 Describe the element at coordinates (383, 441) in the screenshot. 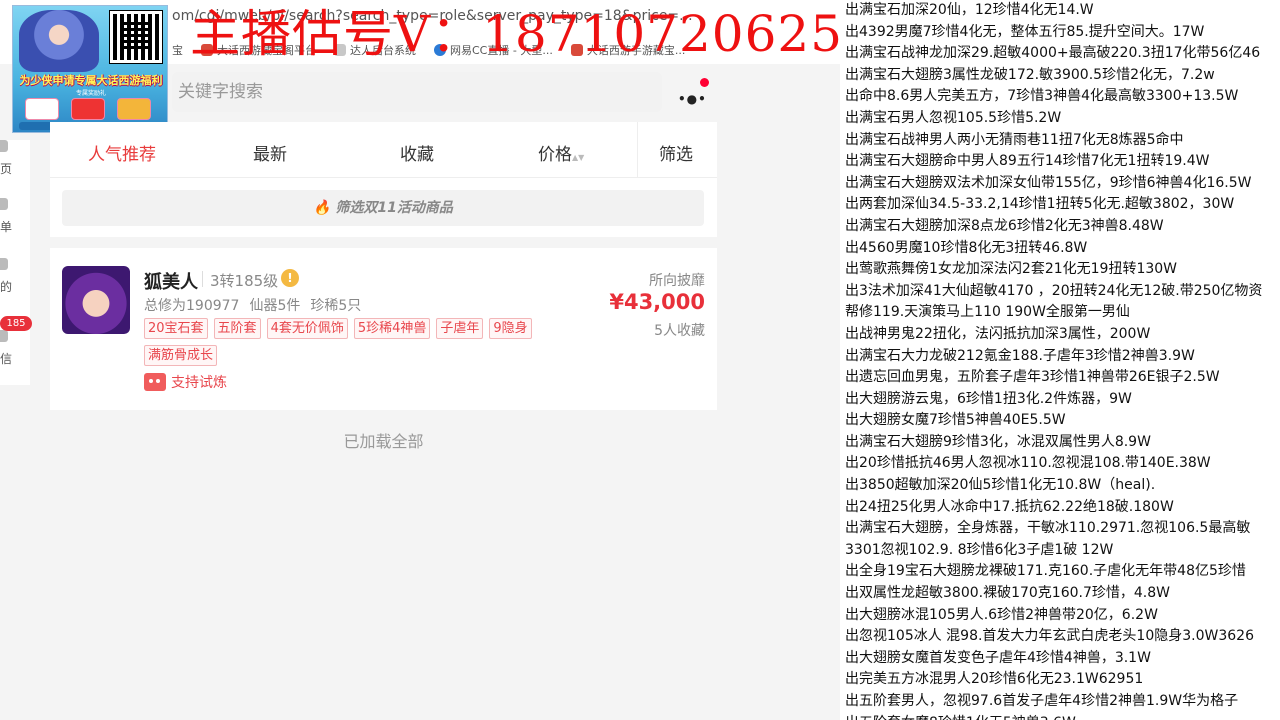

I see `end-of-list-text: 已加载全部` at that location.